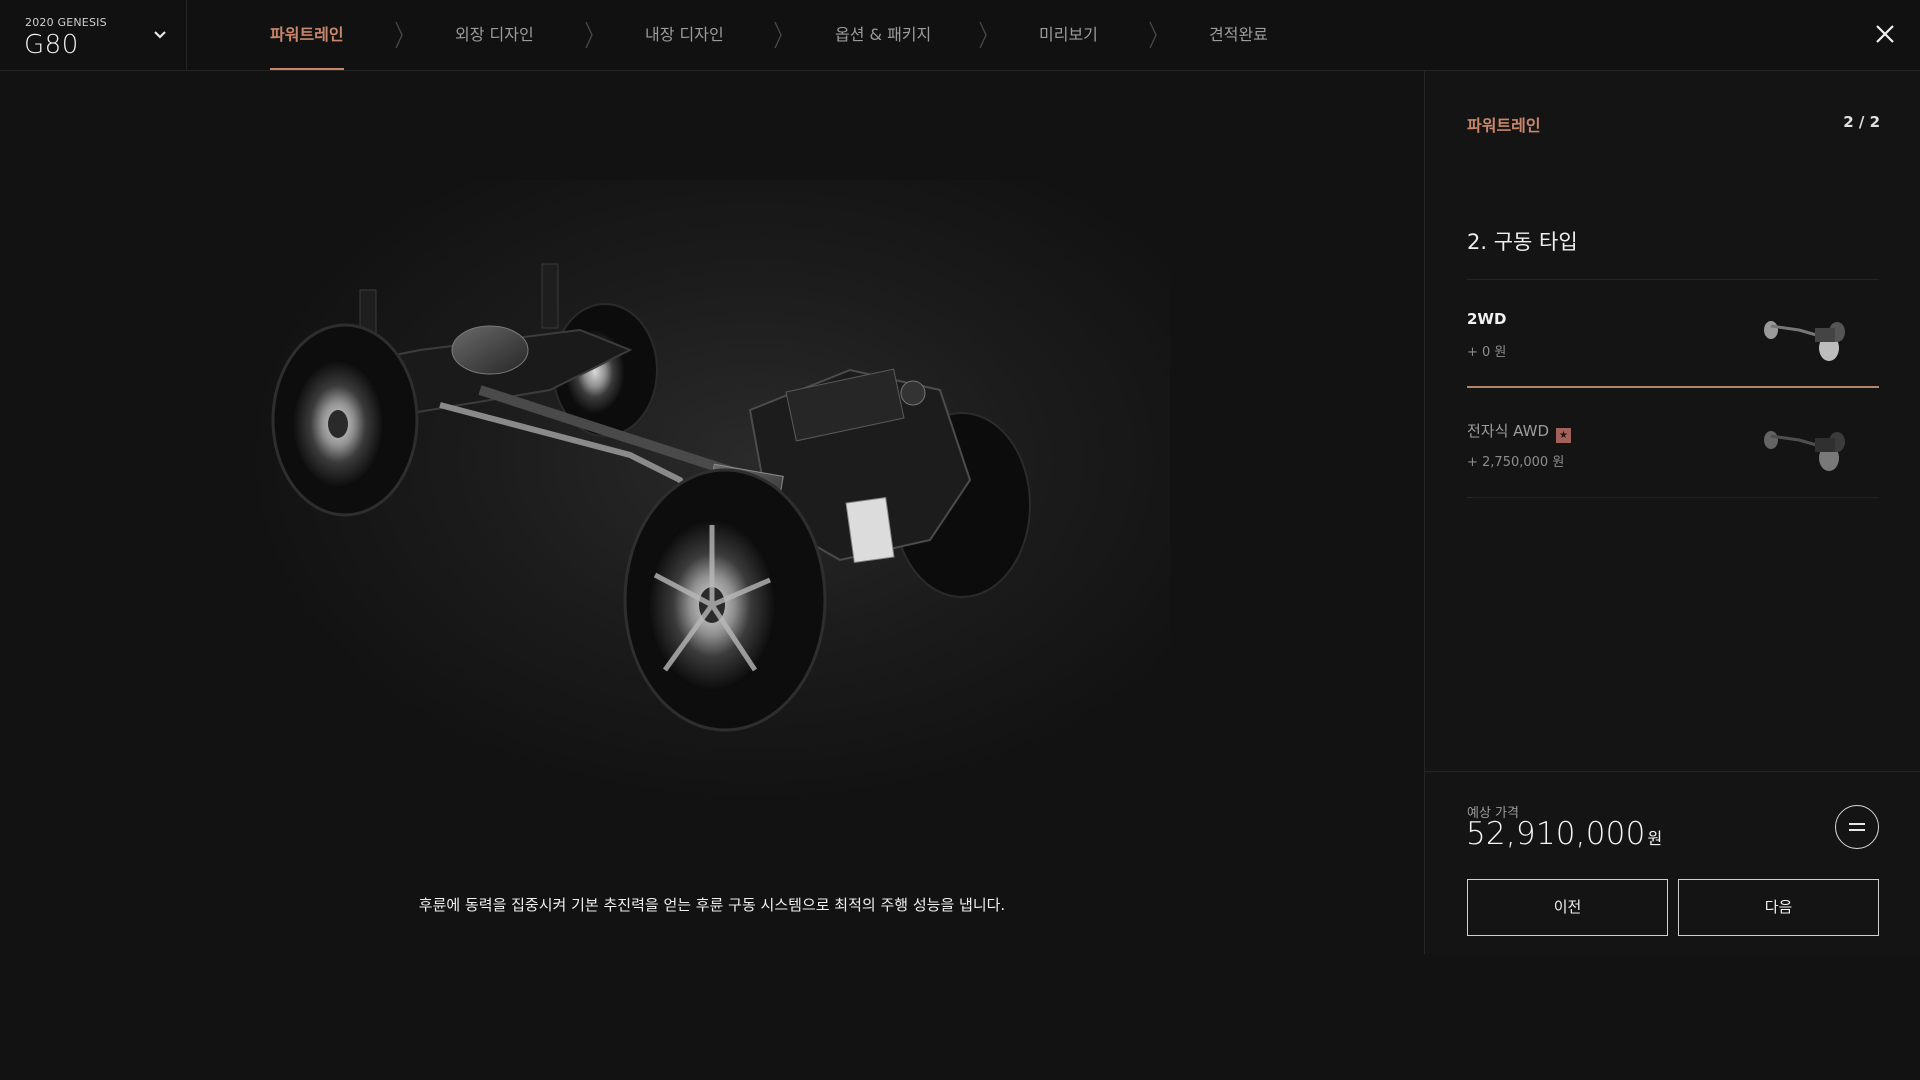  Describe the element at coordinates (1522, 242) in the screenshot. I see `section-title: 2. 구동 타입` at that location.